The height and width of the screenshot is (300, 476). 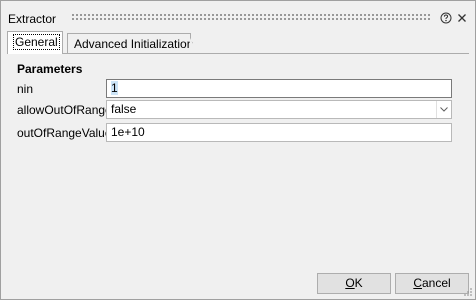 What do you see at coordinates (436, 283) in the screenshot?
I see `cancel-label-rest: ancel` at bounding box center [436, 283].